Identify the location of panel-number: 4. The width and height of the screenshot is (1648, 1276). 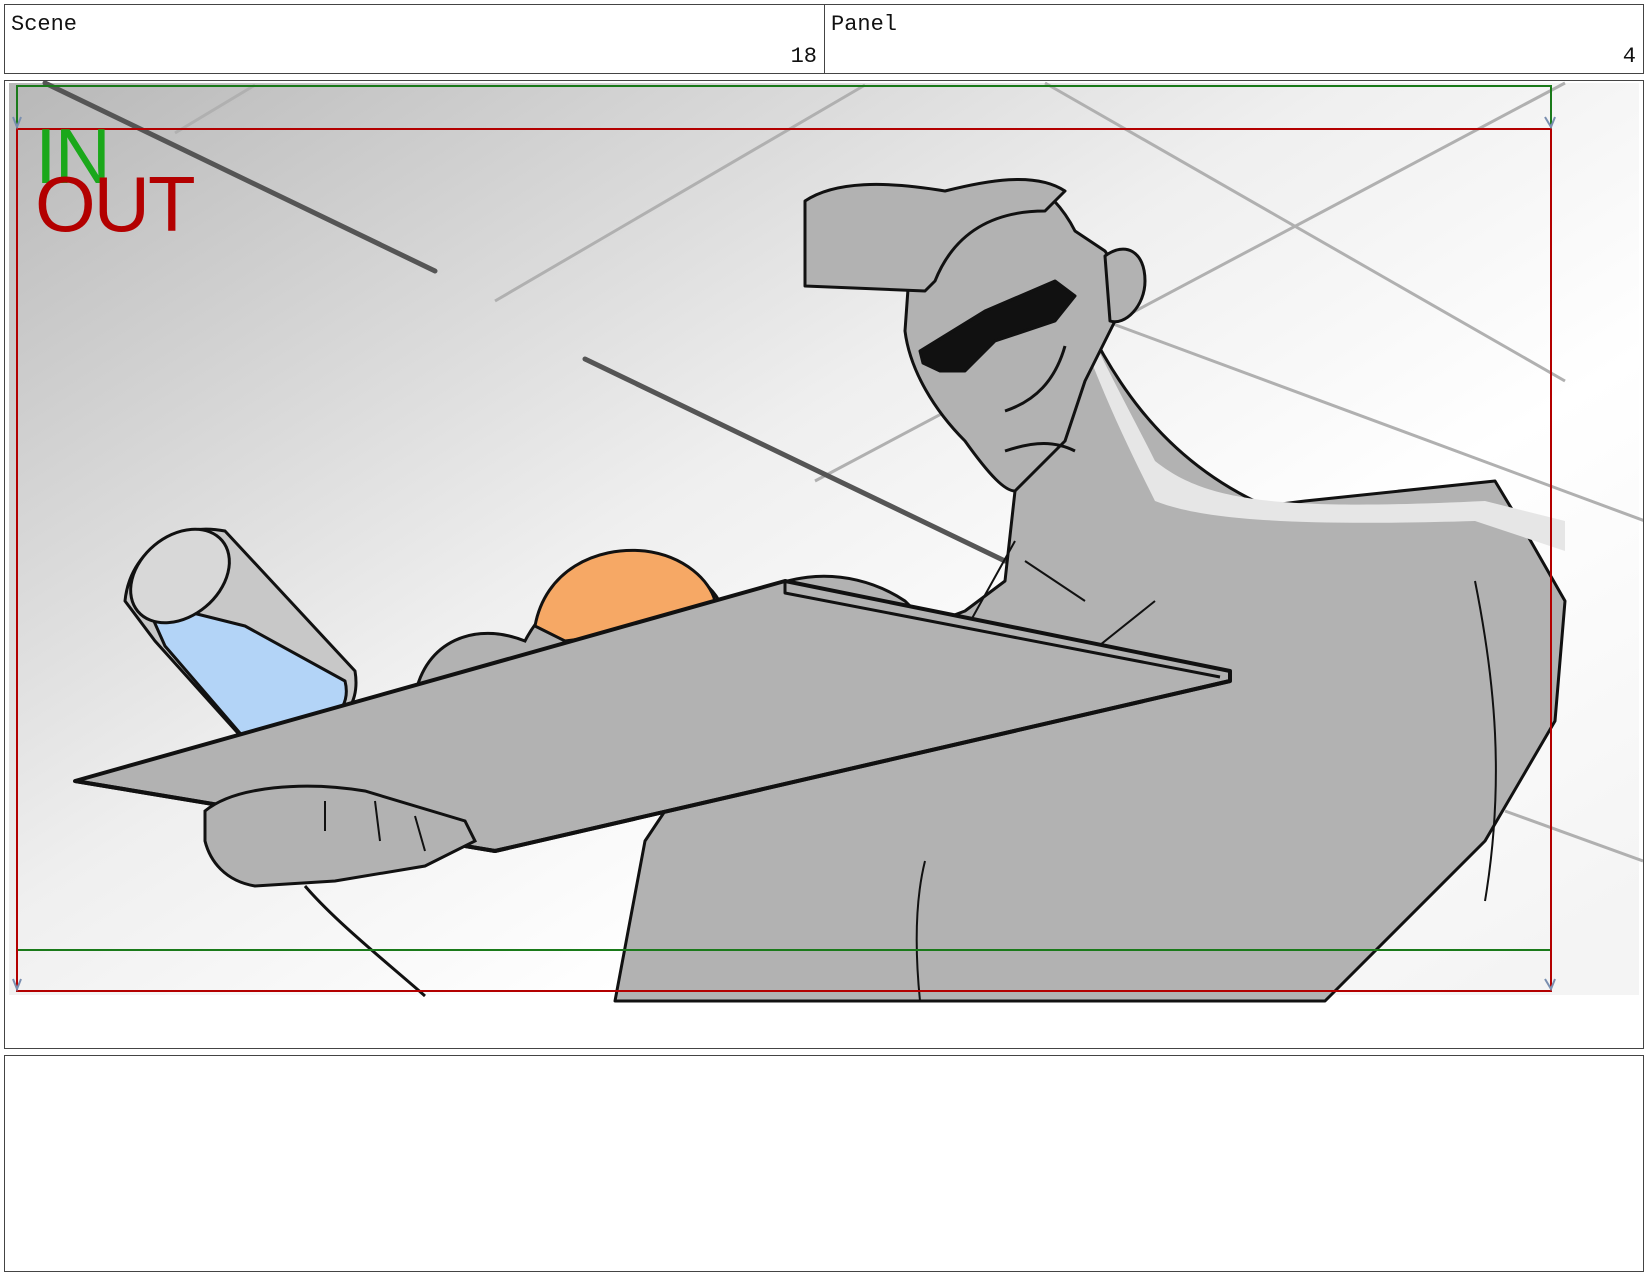
(1629, 56).